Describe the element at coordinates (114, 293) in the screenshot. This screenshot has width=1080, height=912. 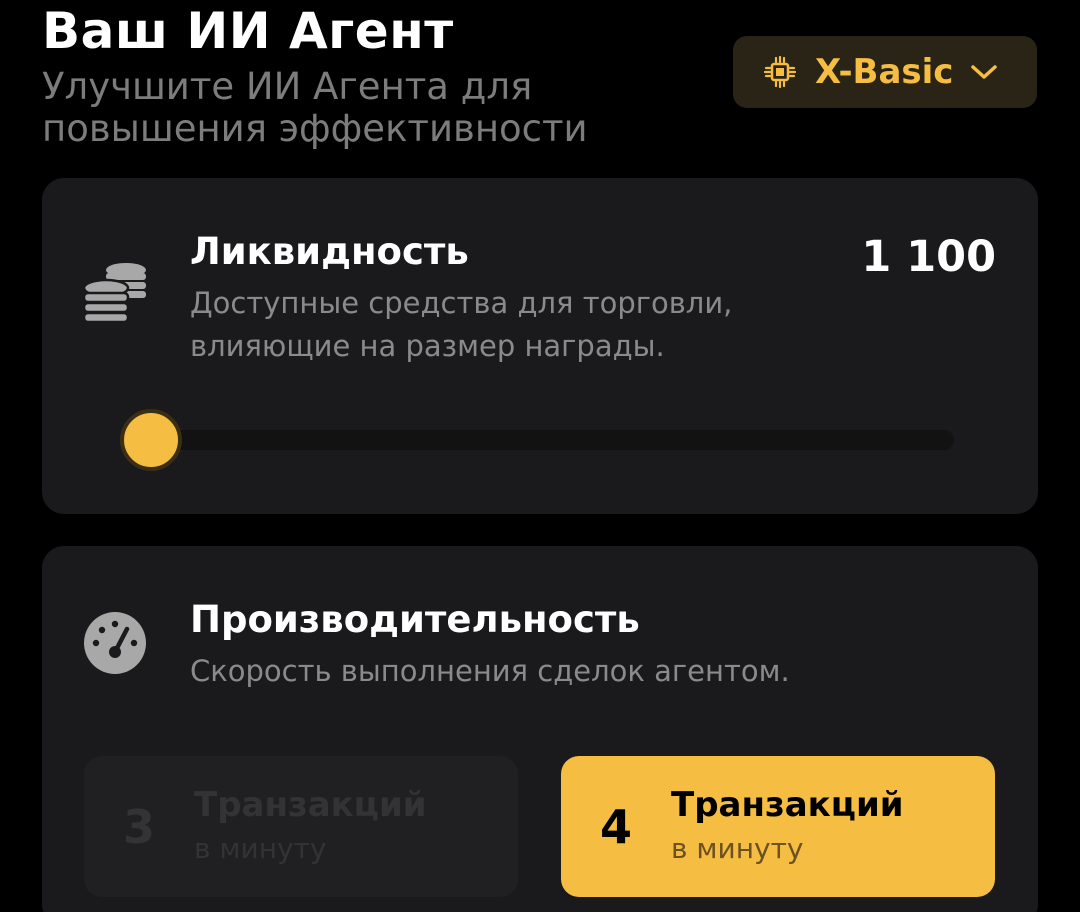
I see `coins-icon` at that location.